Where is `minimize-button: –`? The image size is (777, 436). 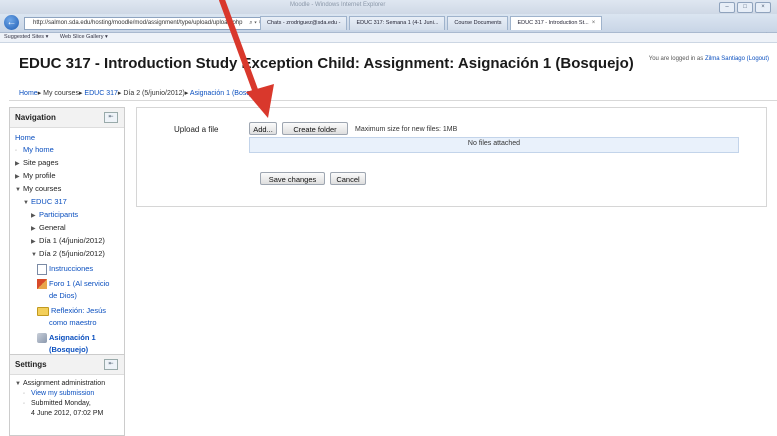
minimize-button: – is located at coordinates (727, 7).